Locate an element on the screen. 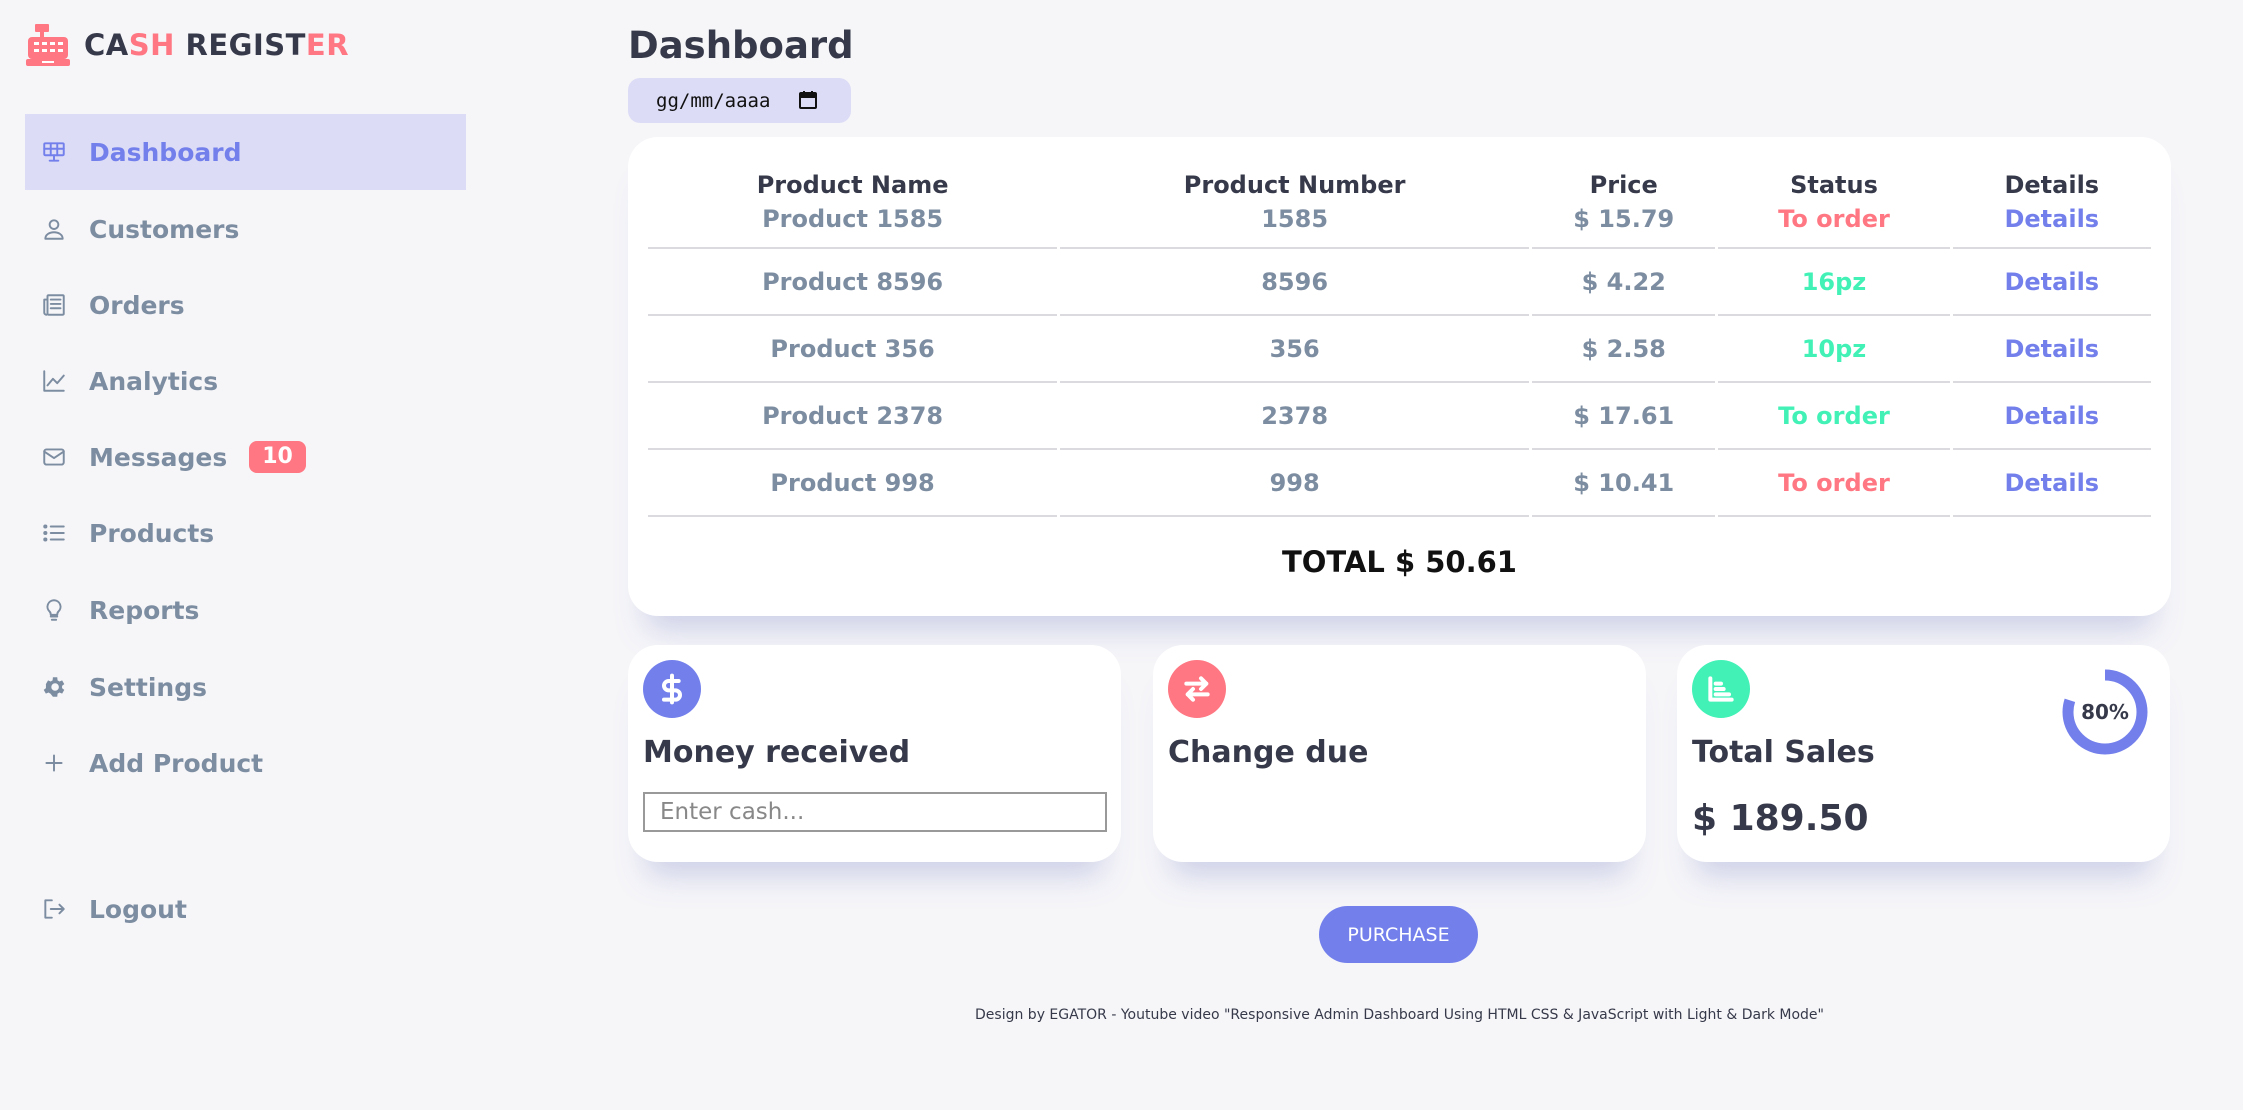  total-sales-title: Total Sales is located at coordinates (1783, 752).